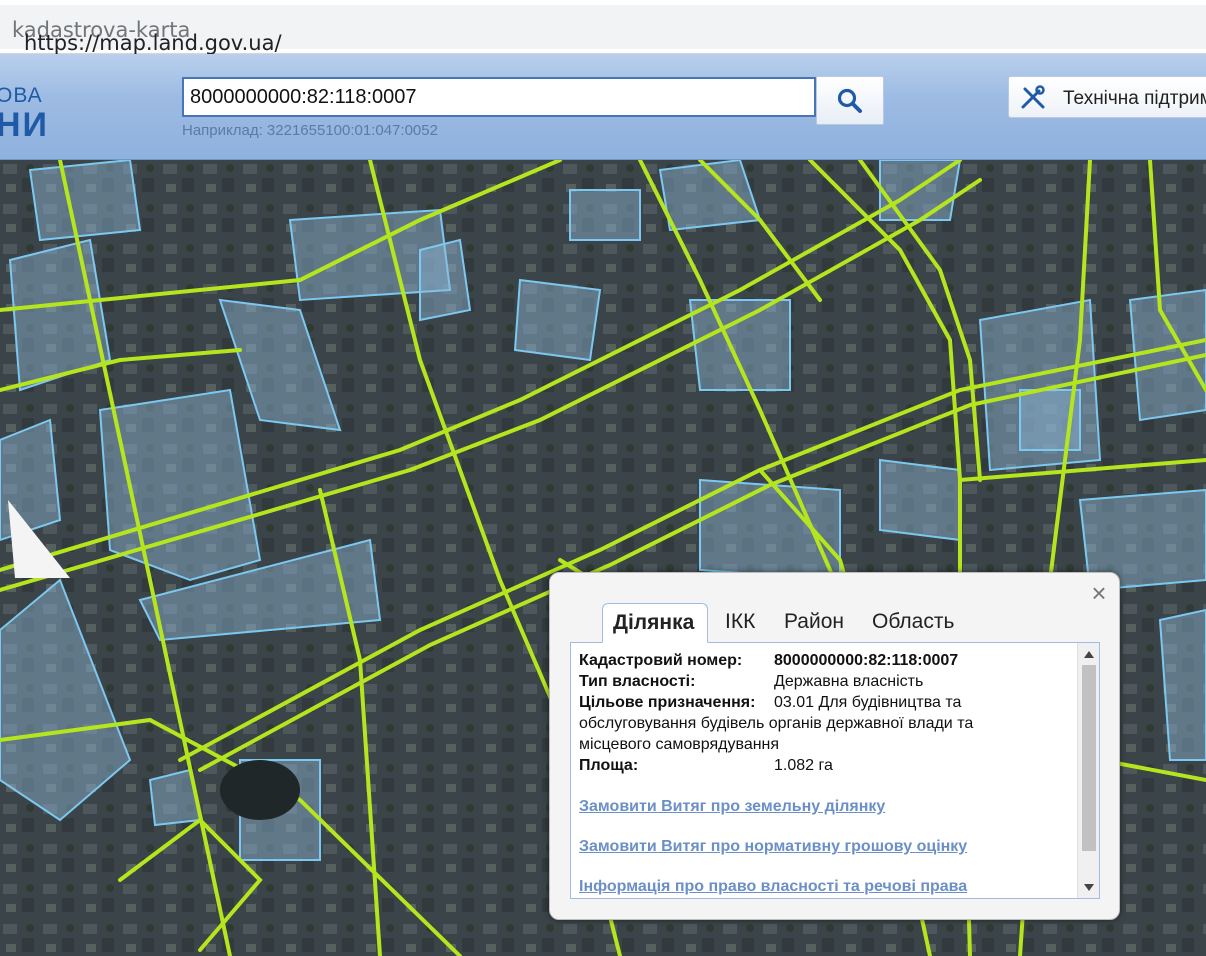 The width and height of the screenshot is (1206, 956). What do you see at coordinates (655, 623) in the screenshot?
I see `tab-parcel: Ділянка` at bounding box center [655, 623].